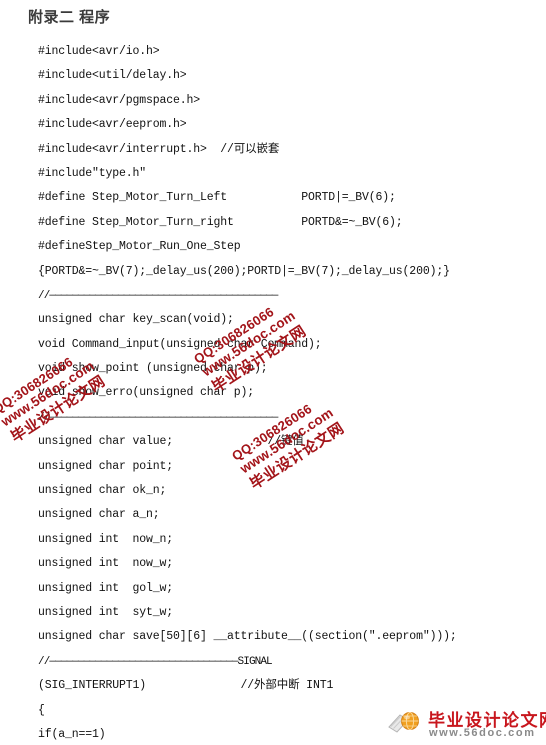 This screenshot has height=745, width=546. Describe the element at coordinates (153, 369) in the screenshot. I see `code-line: void show_point (unsigned char p);` at that location.